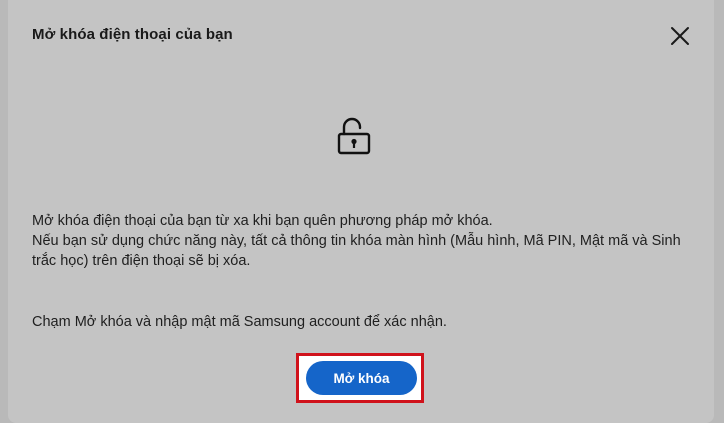 The image size is (724, 423). What do you see at coordinates (680, 36) in the screenshot?
I see `close-icon` at bounding box center [680, 36].